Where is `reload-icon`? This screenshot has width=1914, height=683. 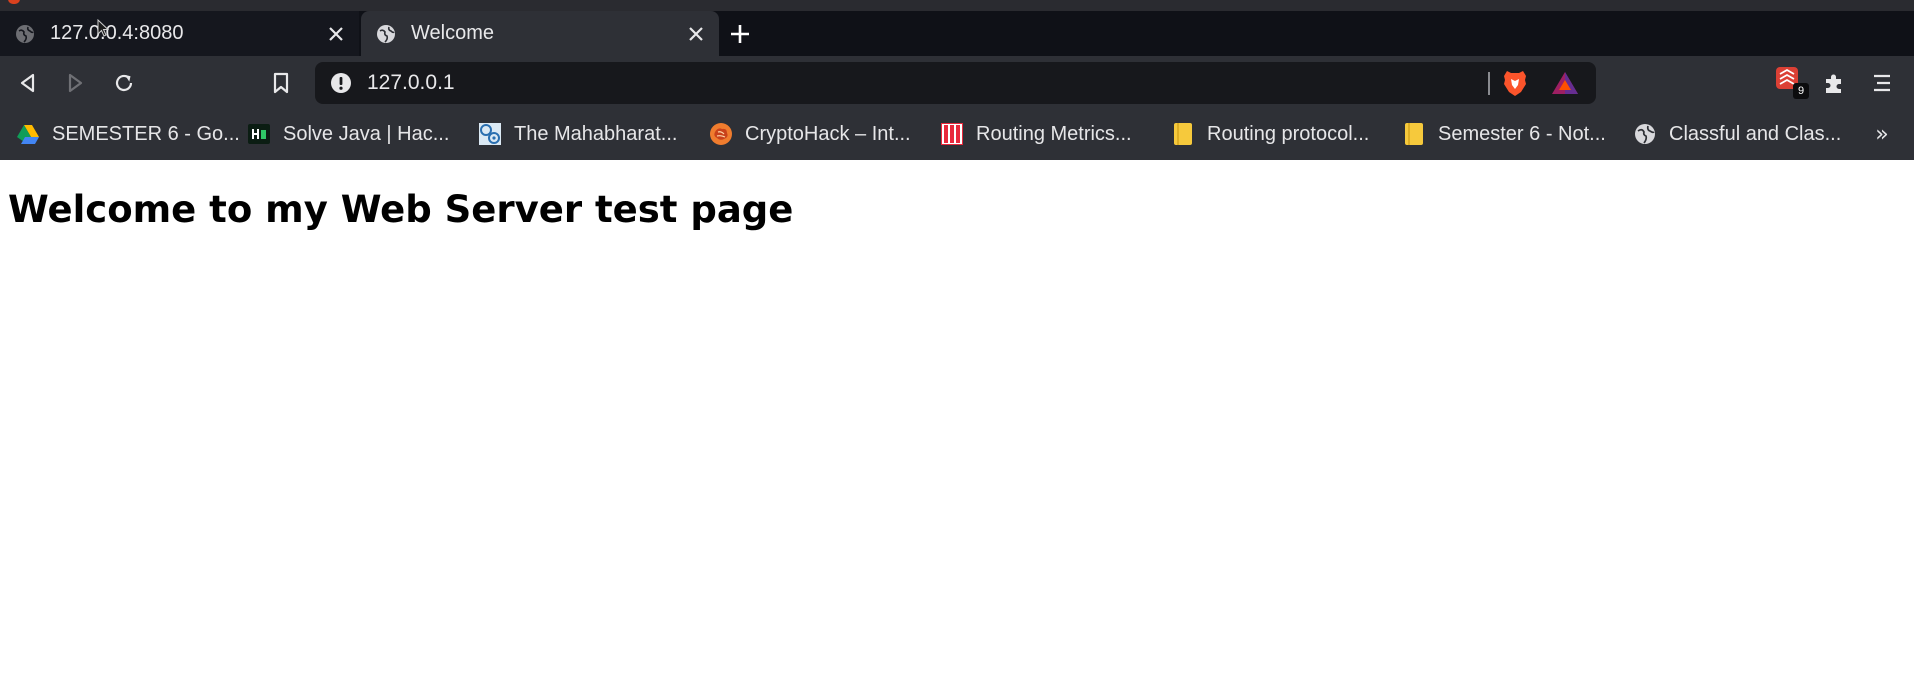
reload-icon is located at coordinates (124, 83).